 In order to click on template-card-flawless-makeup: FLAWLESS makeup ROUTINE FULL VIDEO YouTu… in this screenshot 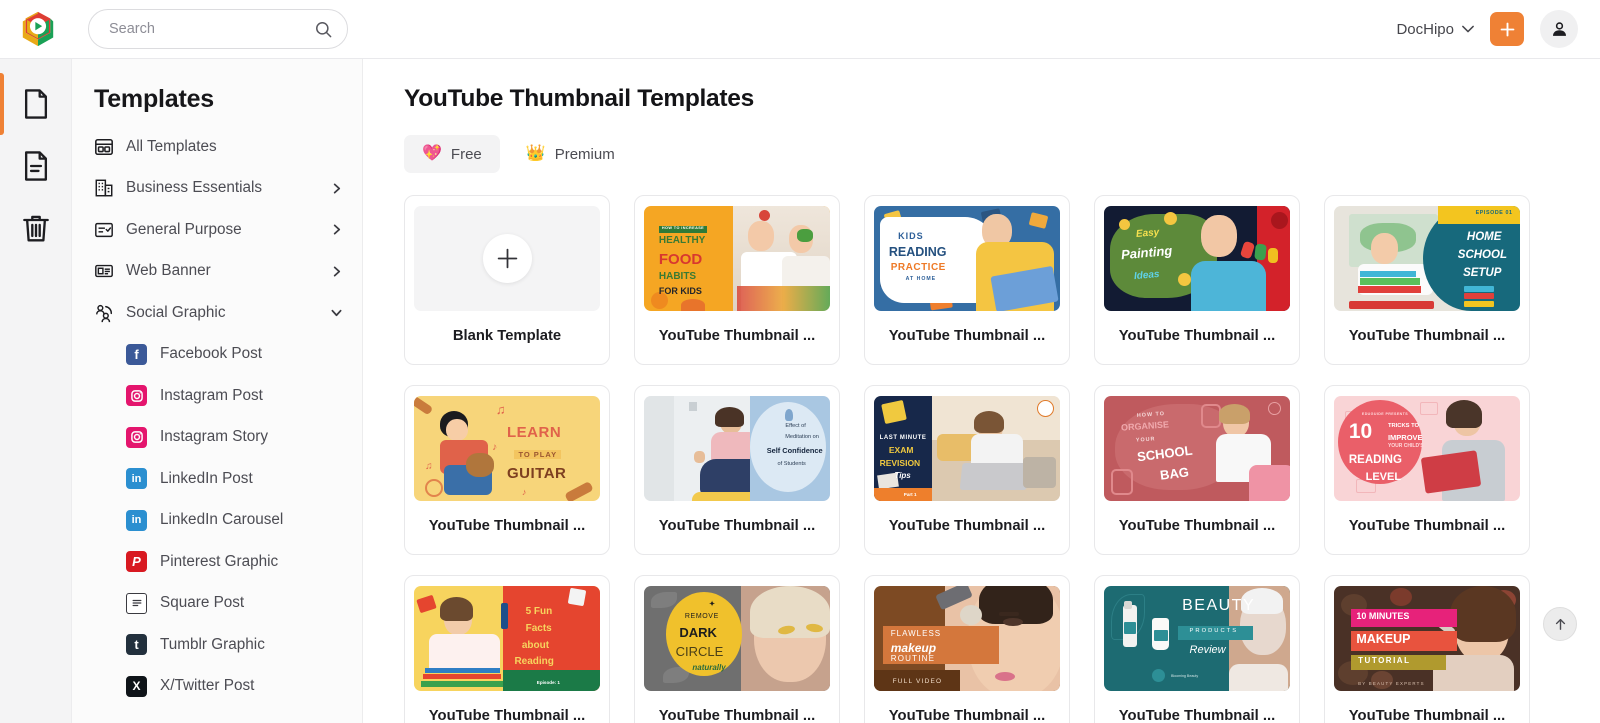, I will do `click(967, 649)`.